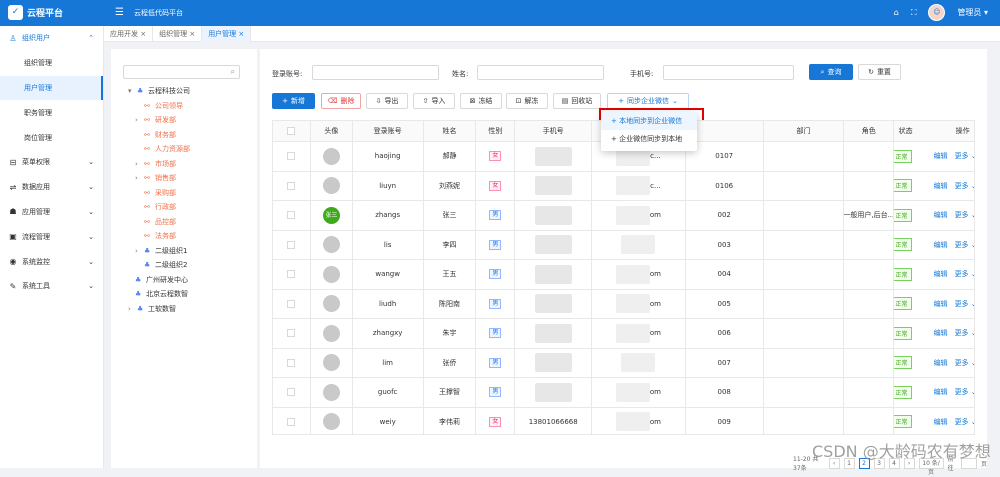 The image size is (1000, 477). Describe the element at coordinates (728, 72) in the screenshot. I see `phone-input` at that location.